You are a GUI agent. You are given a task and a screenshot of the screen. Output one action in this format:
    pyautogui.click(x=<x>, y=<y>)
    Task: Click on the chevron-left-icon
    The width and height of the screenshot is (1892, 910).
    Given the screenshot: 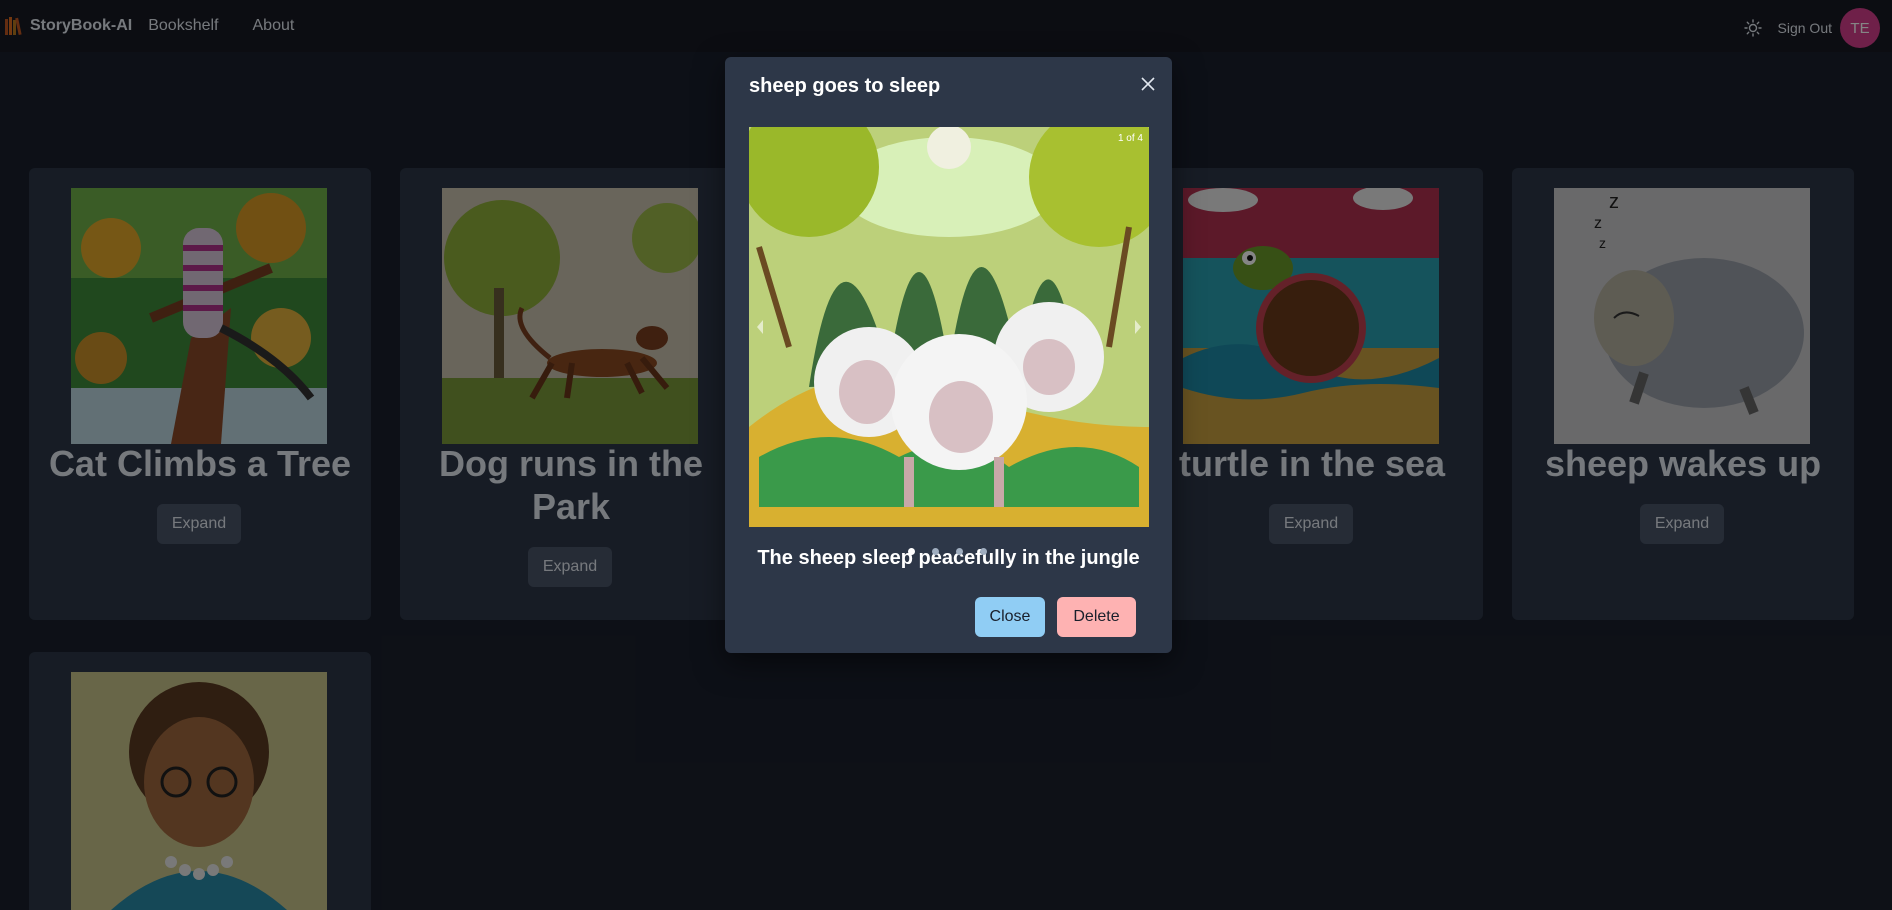 What is the action you would take?
    pyautogui.click(x=760, y=327)
    